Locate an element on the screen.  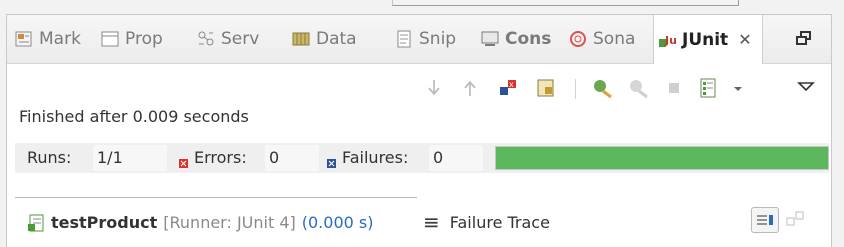
tab-label: Serv is located at coordinates (240, 39).